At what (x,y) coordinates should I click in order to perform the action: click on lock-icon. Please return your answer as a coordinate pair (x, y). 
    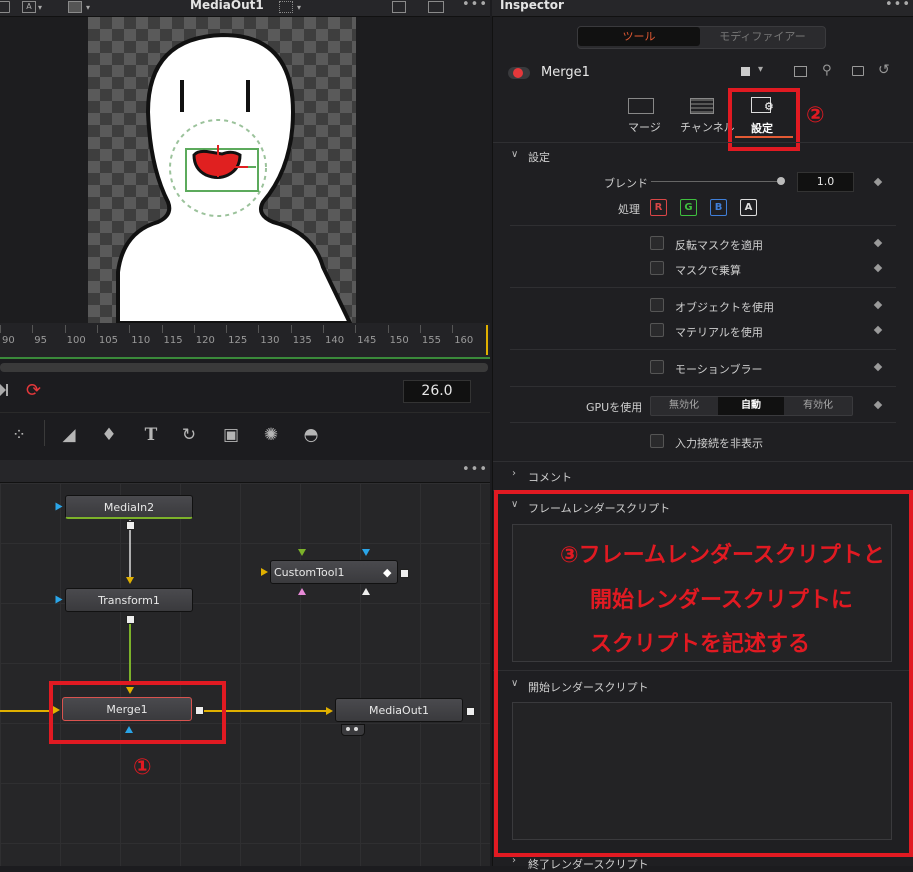
    Looking at the image, I should click on (858, 71).